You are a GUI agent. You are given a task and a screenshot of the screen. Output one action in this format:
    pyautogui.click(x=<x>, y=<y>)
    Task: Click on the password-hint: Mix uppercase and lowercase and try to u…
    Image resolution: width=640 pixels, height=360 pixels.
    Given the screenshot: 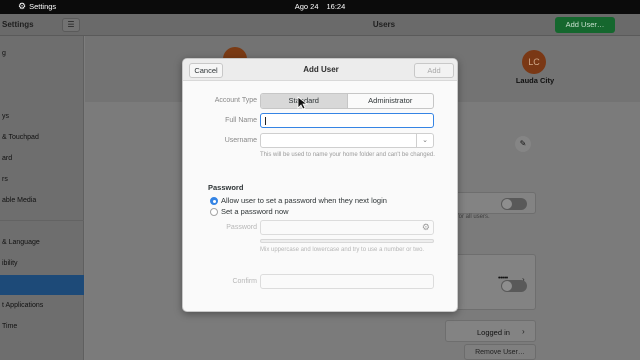 What is the action you would take?
    pyautogui.click(x=342, y=250)
    